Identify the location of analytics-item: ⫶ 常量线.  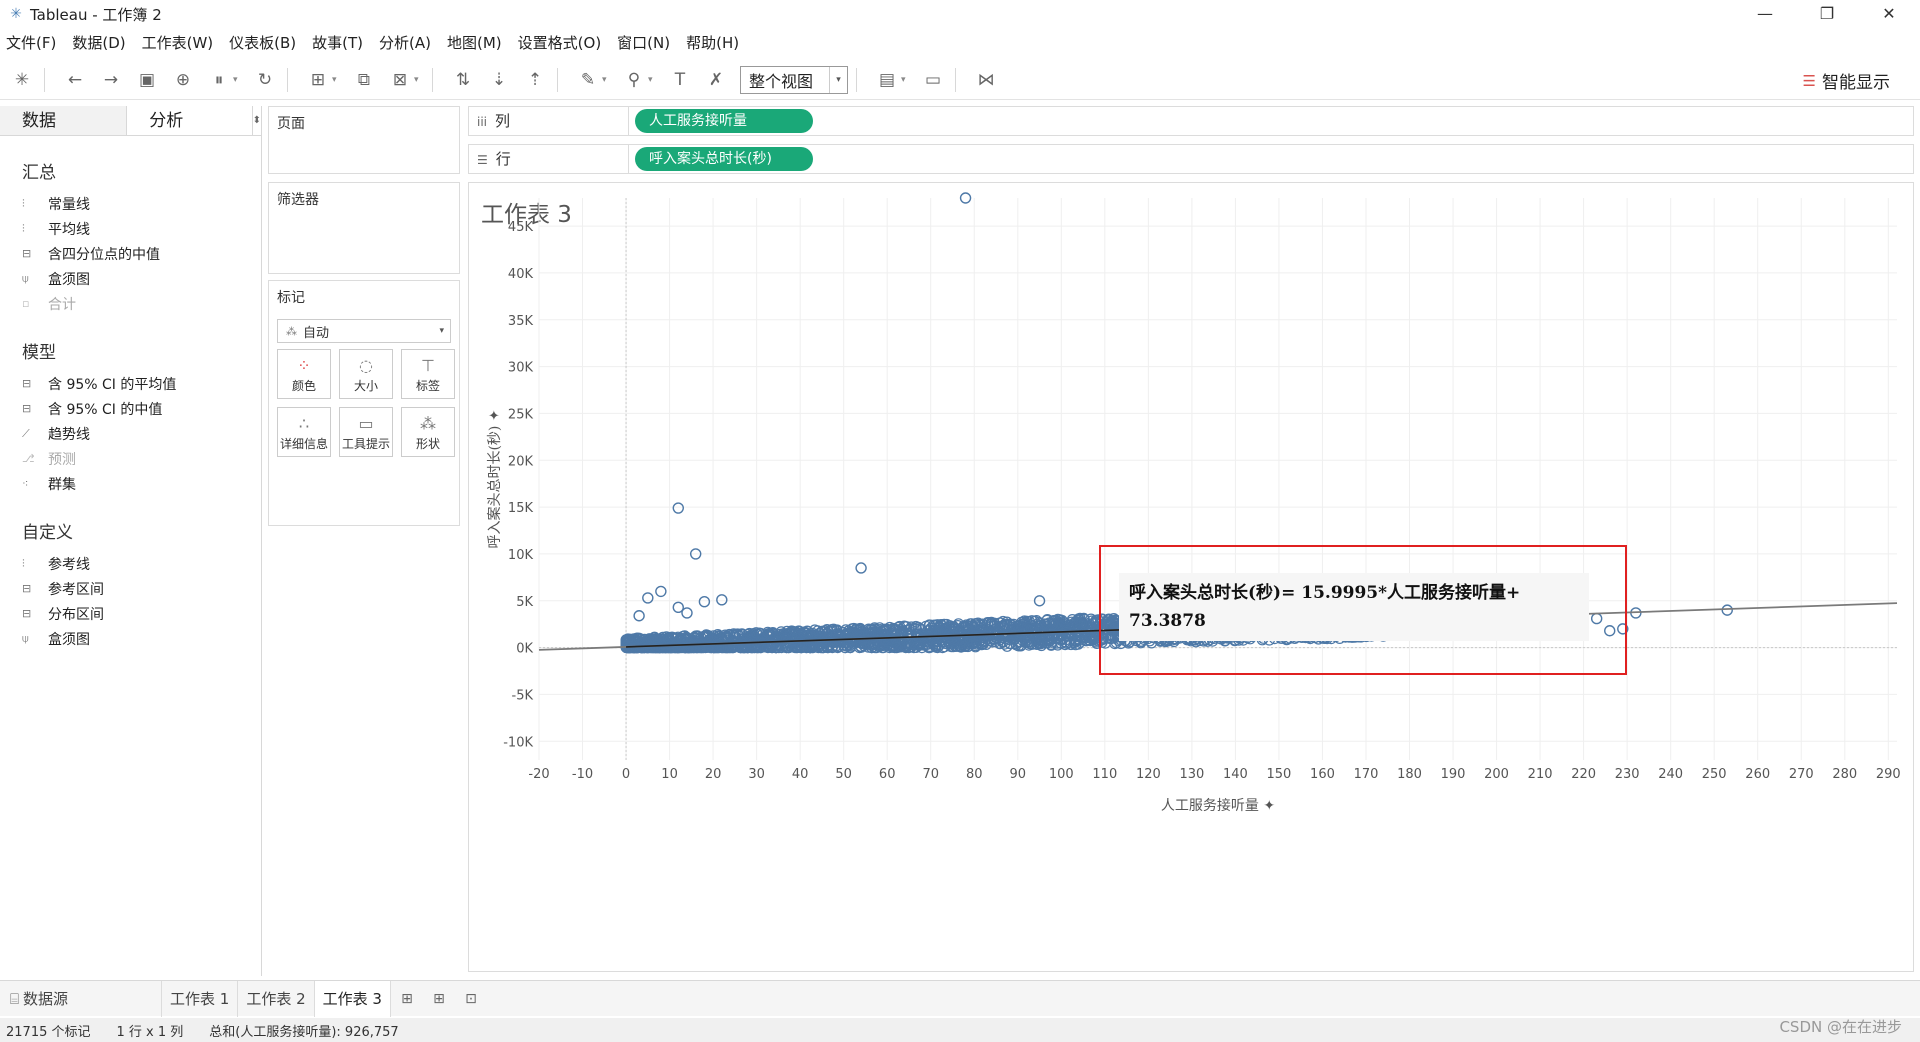
(130, 203).